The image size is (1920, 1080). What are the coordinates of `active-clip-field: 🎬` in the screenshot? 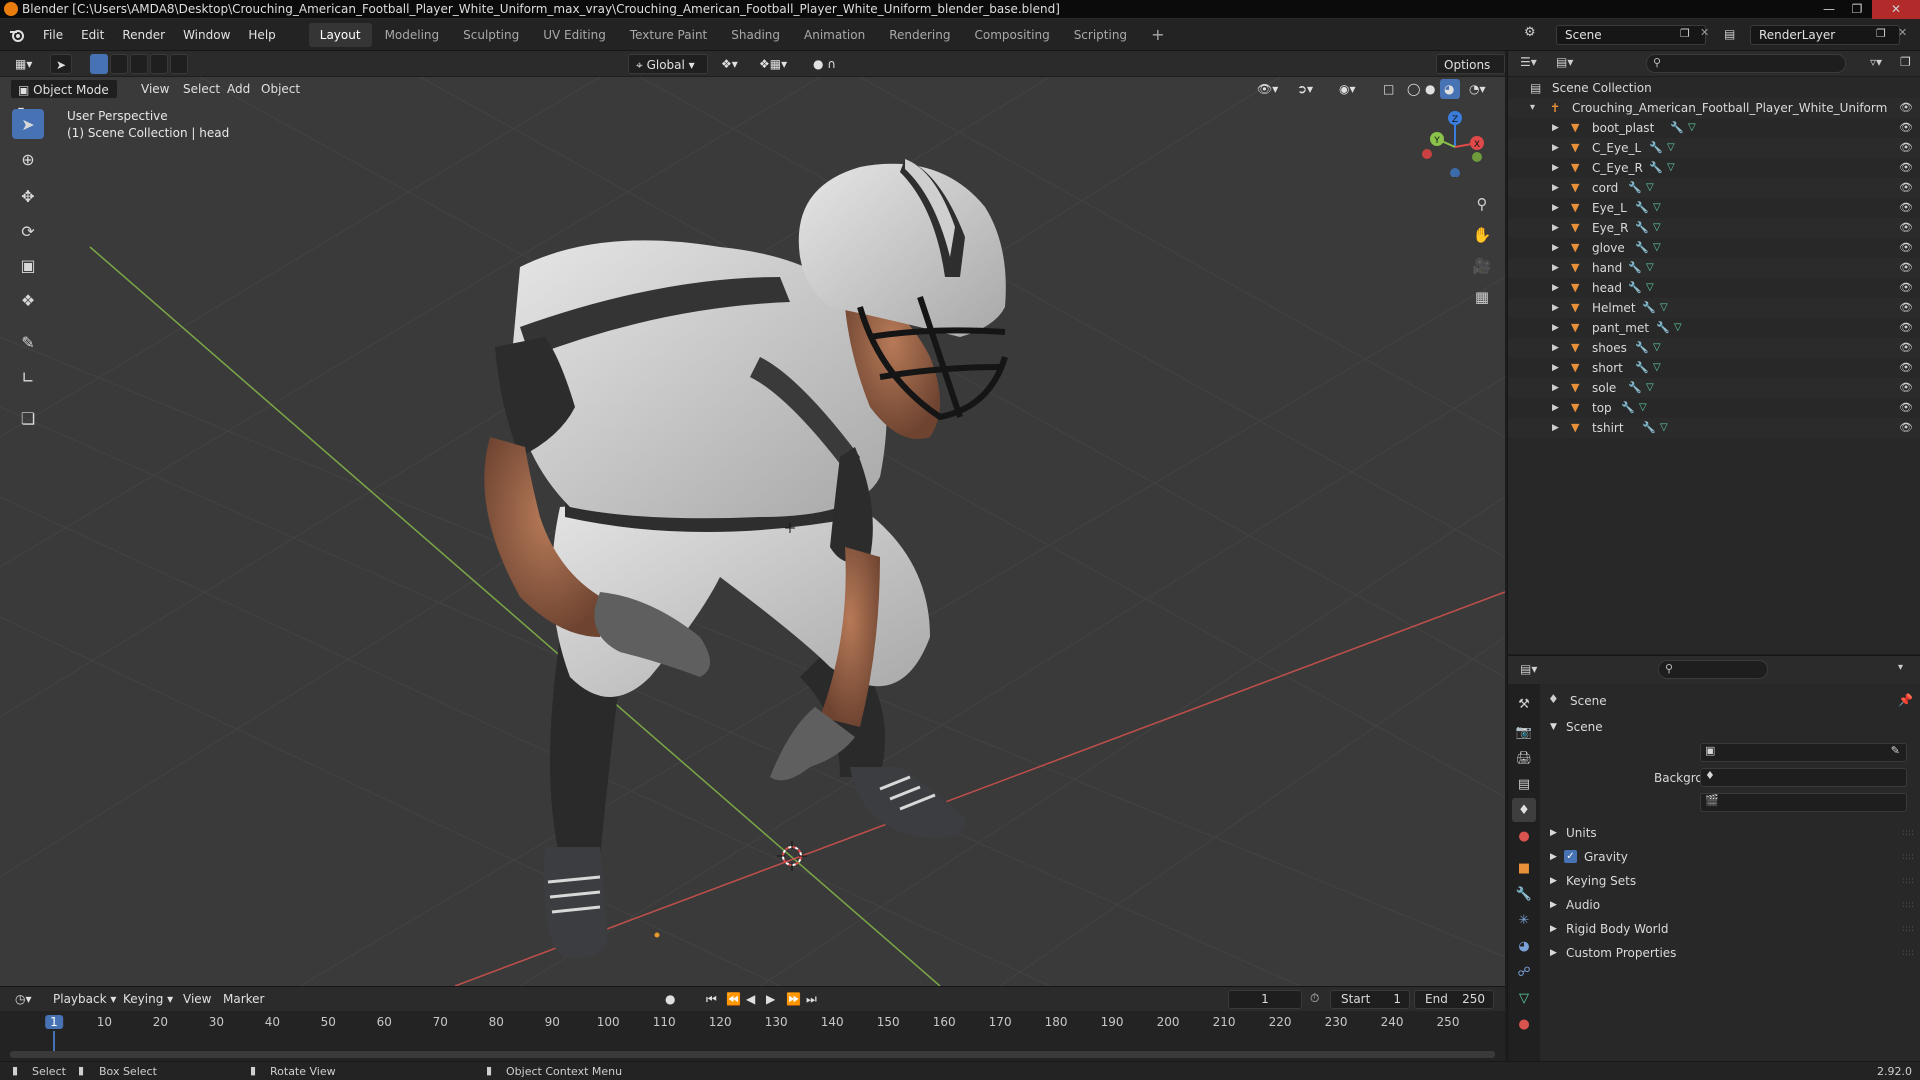 It's located at (1803, 802).